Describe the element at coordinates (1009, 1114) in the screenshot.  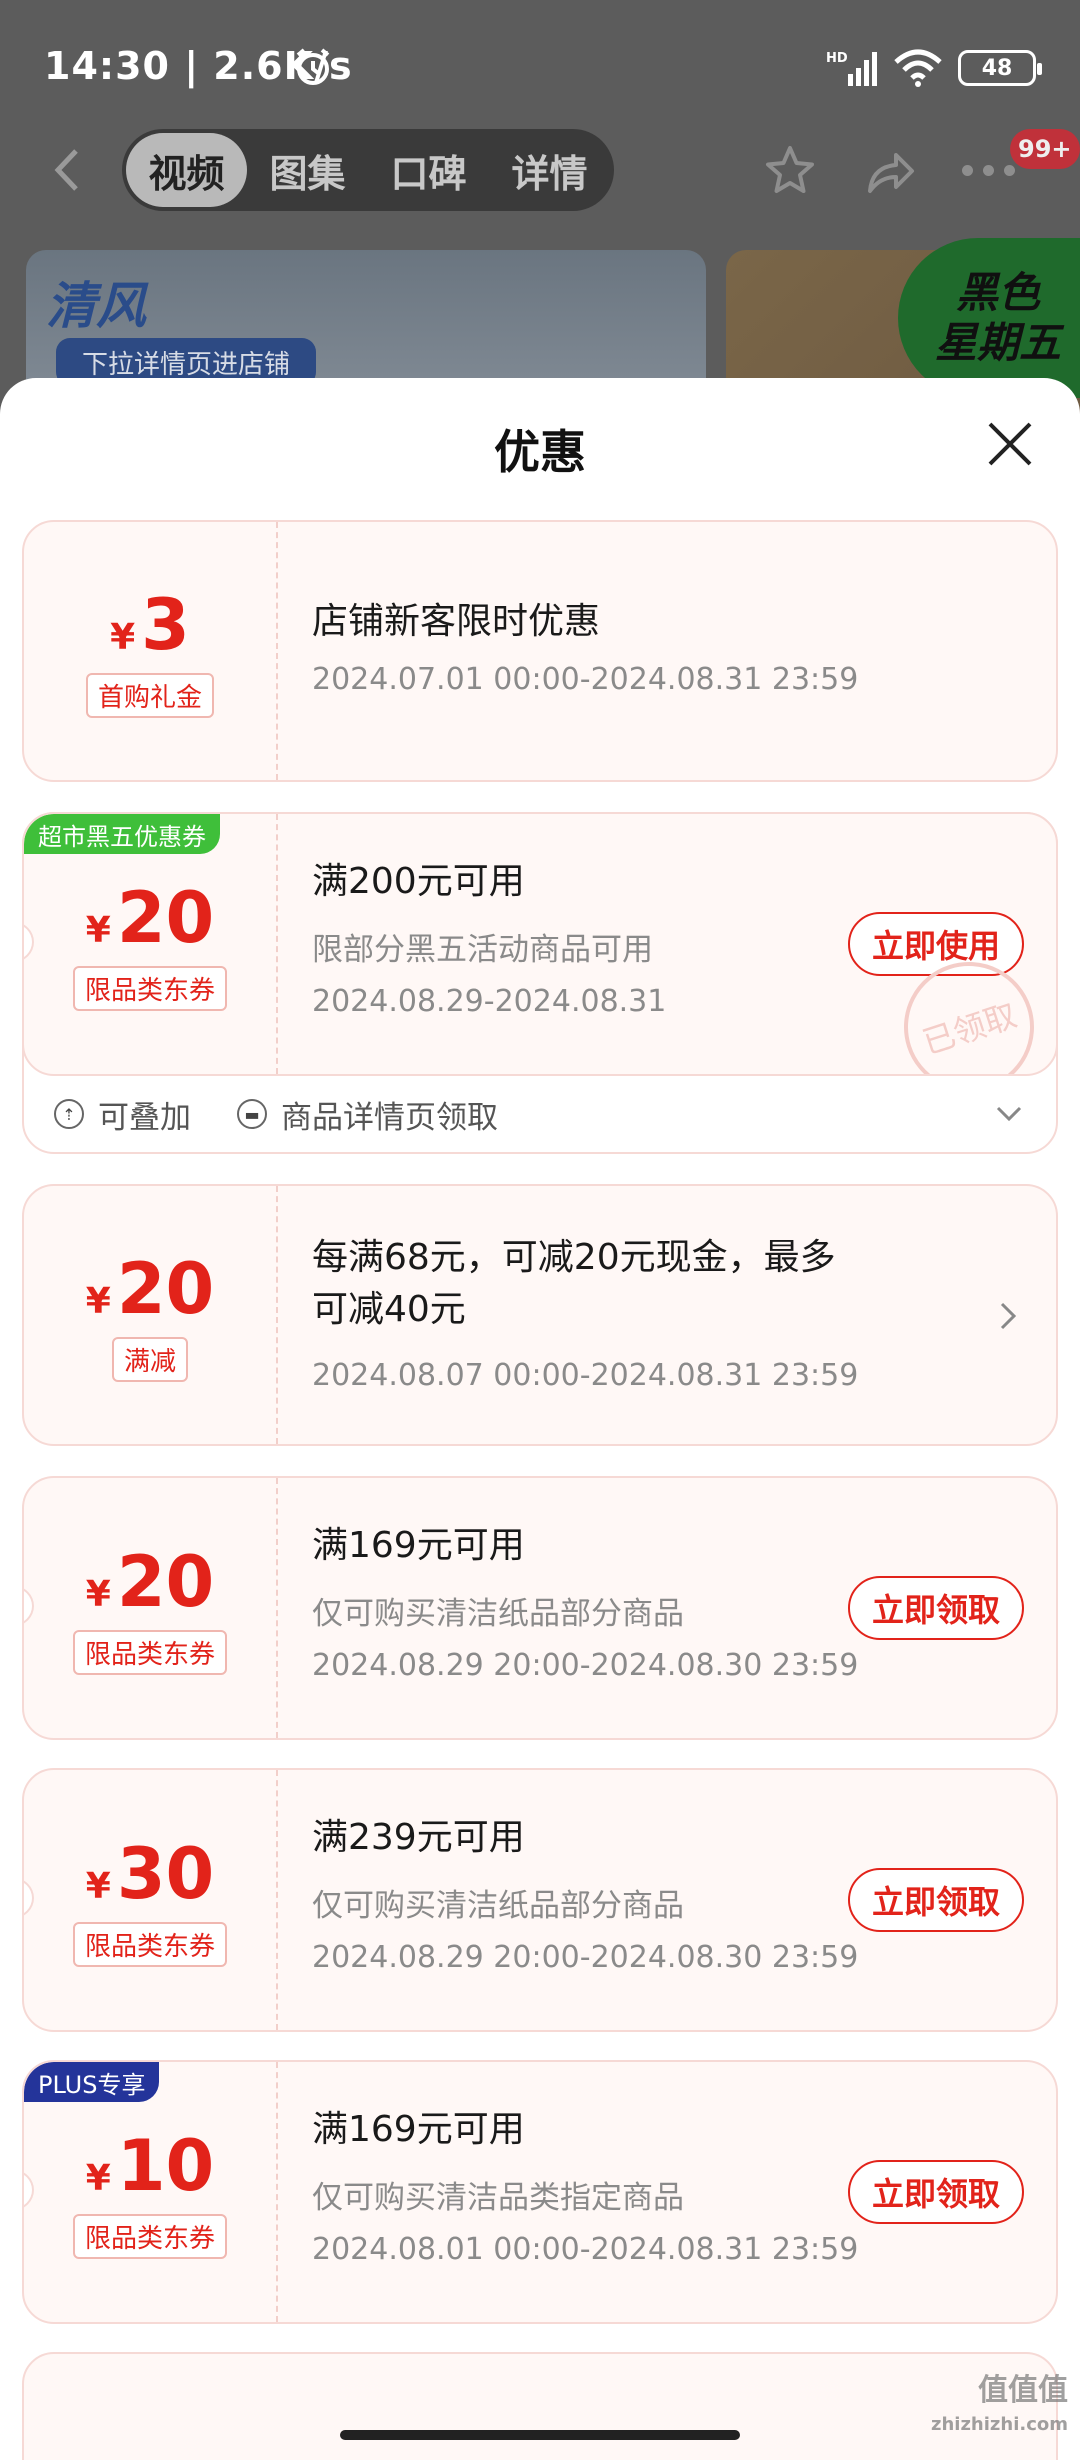
I see `chevron-down-icon` at that location.